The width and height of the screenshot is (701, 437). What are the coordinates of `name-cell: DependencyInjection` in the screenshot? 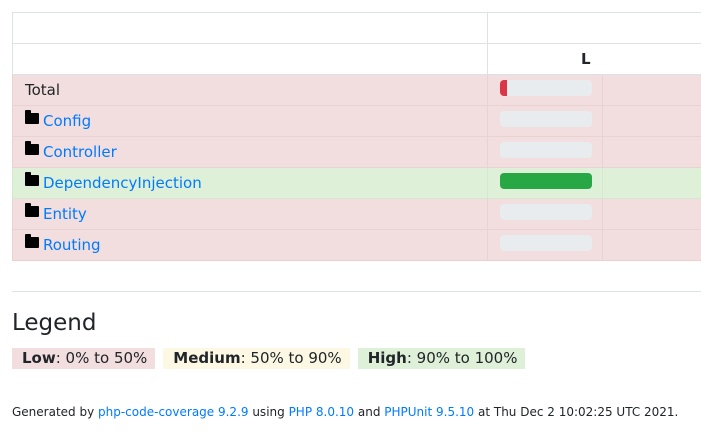 It's located at (250, 183).